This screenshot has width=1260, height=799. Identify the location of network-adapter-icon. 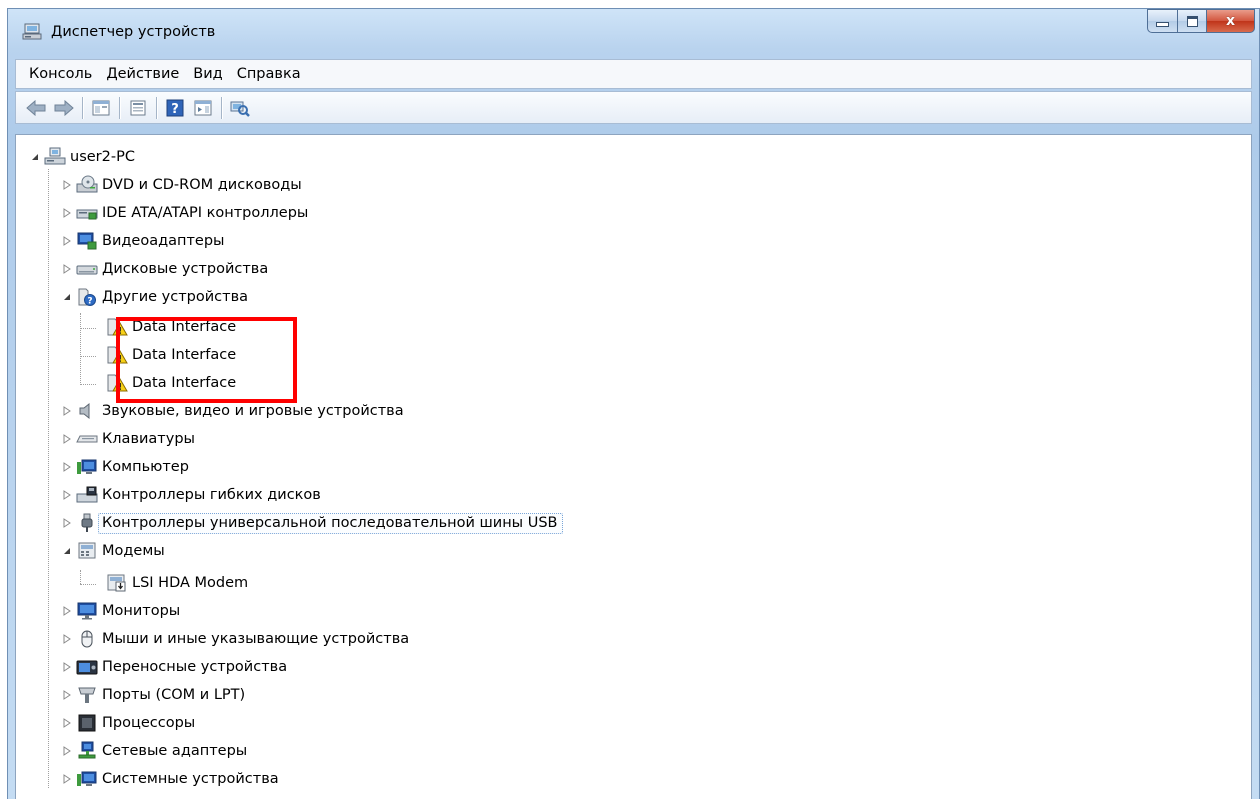
(87, 750).